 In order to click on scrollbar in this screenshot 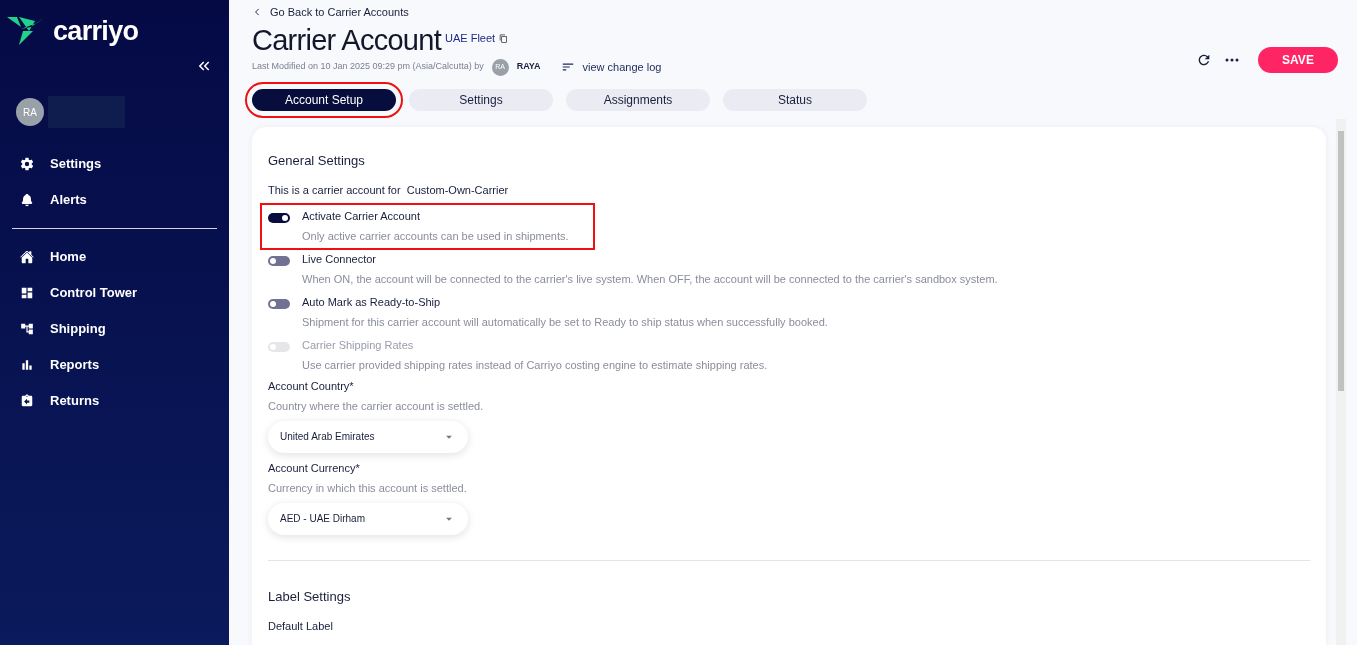, I will do `click(1341, 381)`.